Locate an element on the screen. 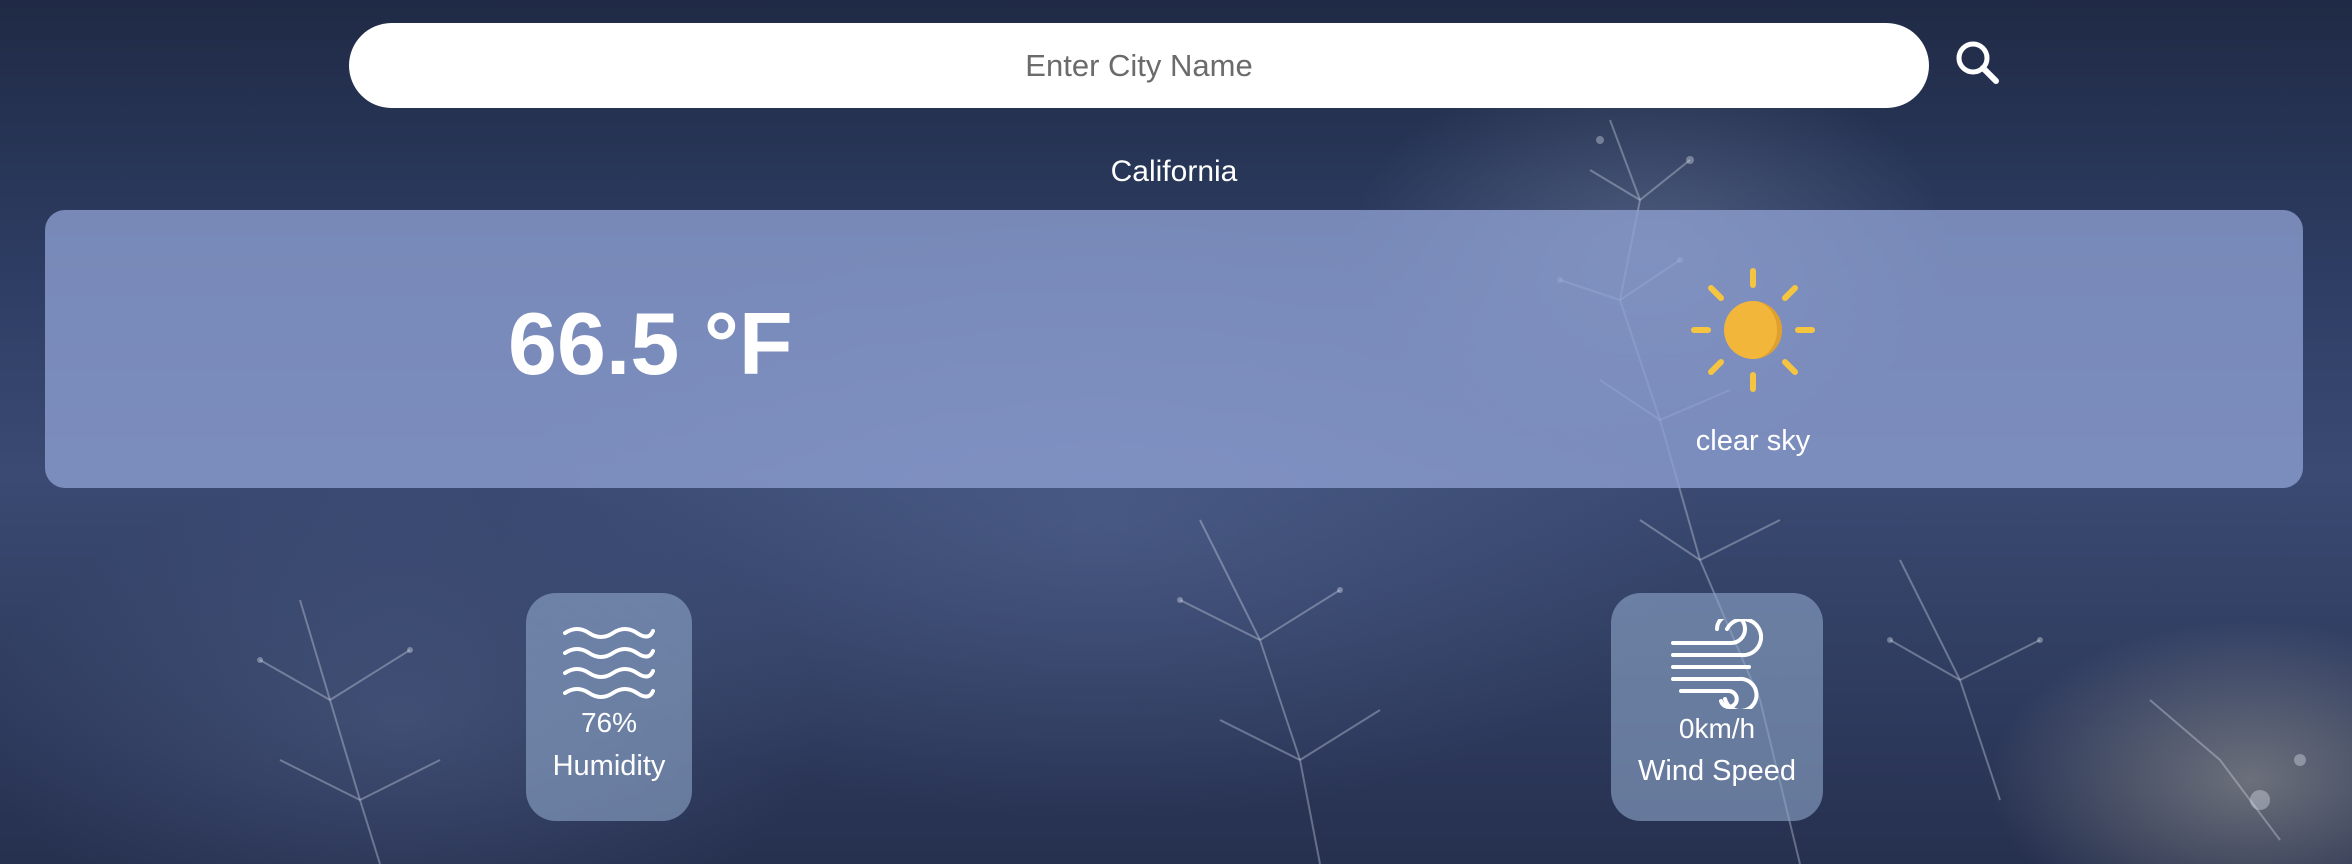  humidity-card: 76% Humidity is located at coordinates (609, 707).